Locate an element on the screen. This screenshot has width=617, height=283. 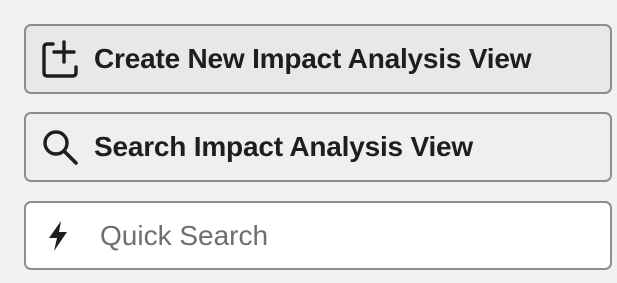
lightning-bolt-icon is located at coordinates (58, 236).